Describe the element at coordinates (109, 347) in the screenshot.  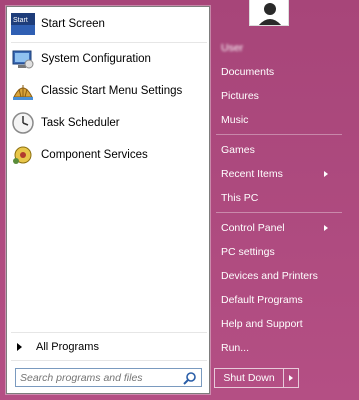
I see `all-programs-button: All Programs` at that location.